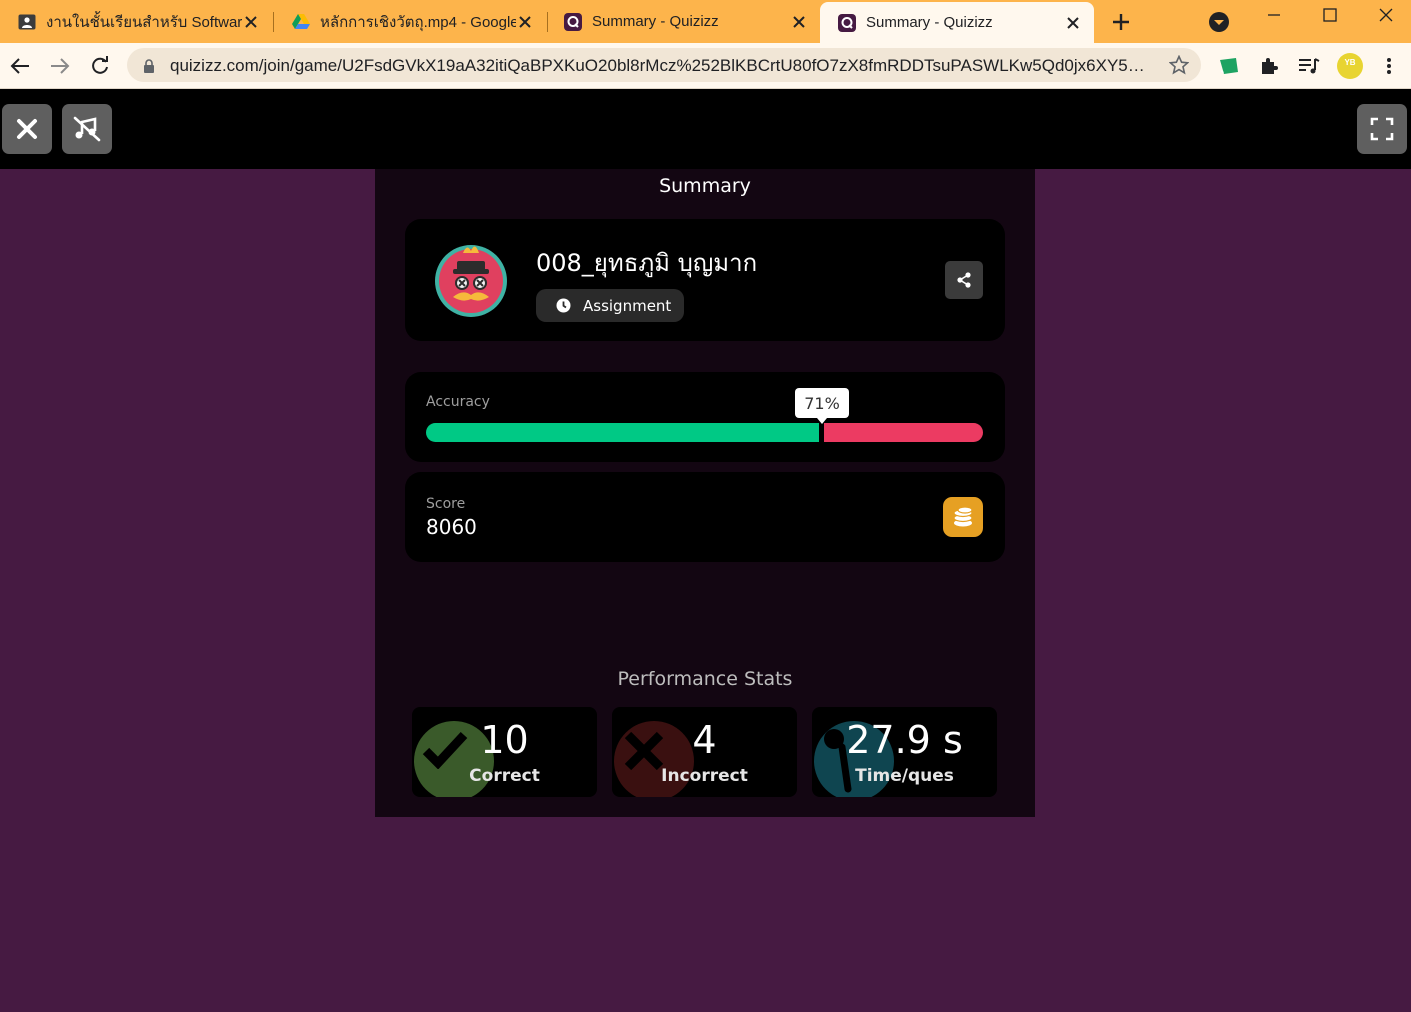 The height and width of the screenshot is (1012, 1411). What do you see at coordinates (1349, 62) in the screenshot?
I see `profile-badge: YB` at bounding box center [1349, 62].